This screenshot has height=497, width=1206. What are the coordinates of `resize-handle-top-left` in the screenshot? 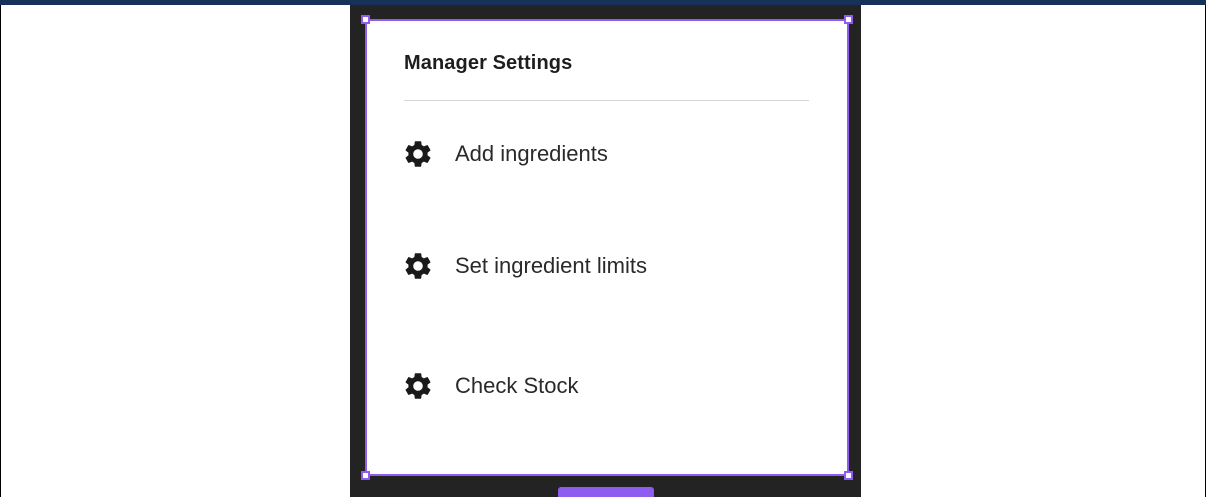 It's located at (365, 19).